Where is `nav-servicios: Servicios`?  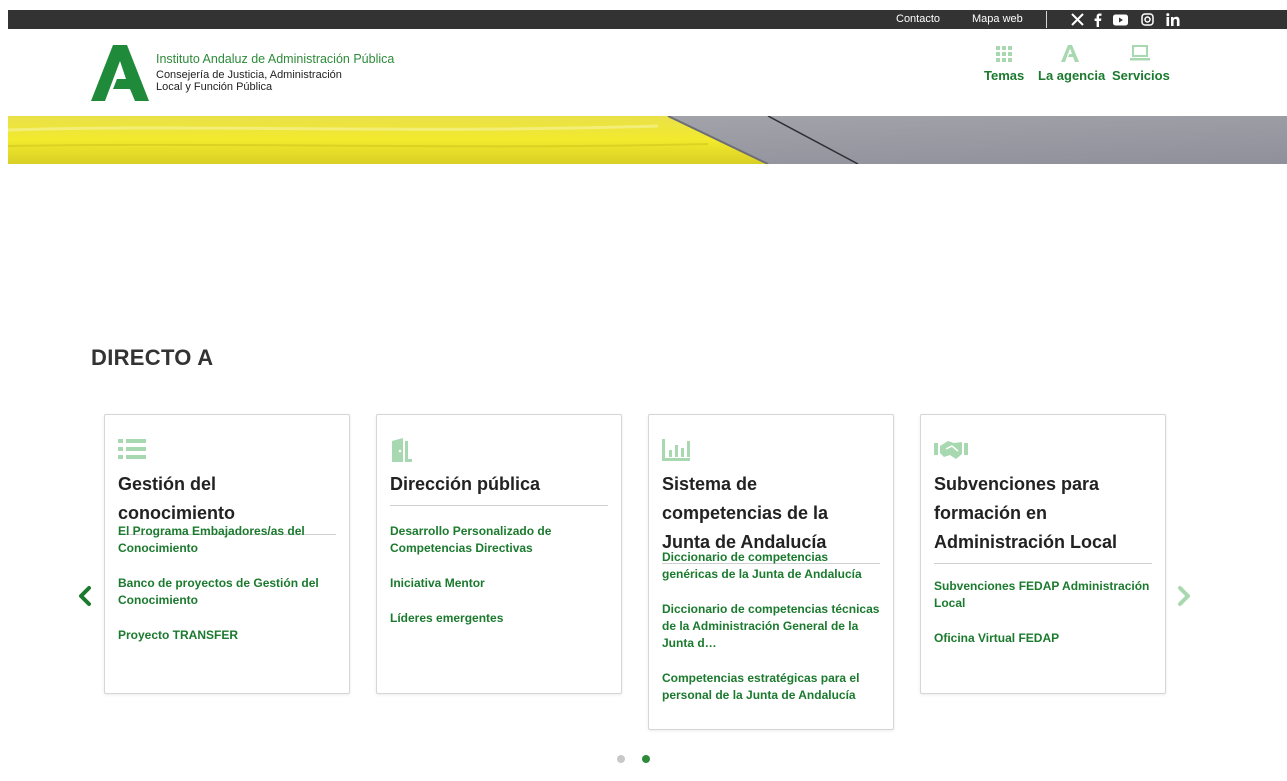
nav-servicios: Servicios is located at coordinates (1141, 64).